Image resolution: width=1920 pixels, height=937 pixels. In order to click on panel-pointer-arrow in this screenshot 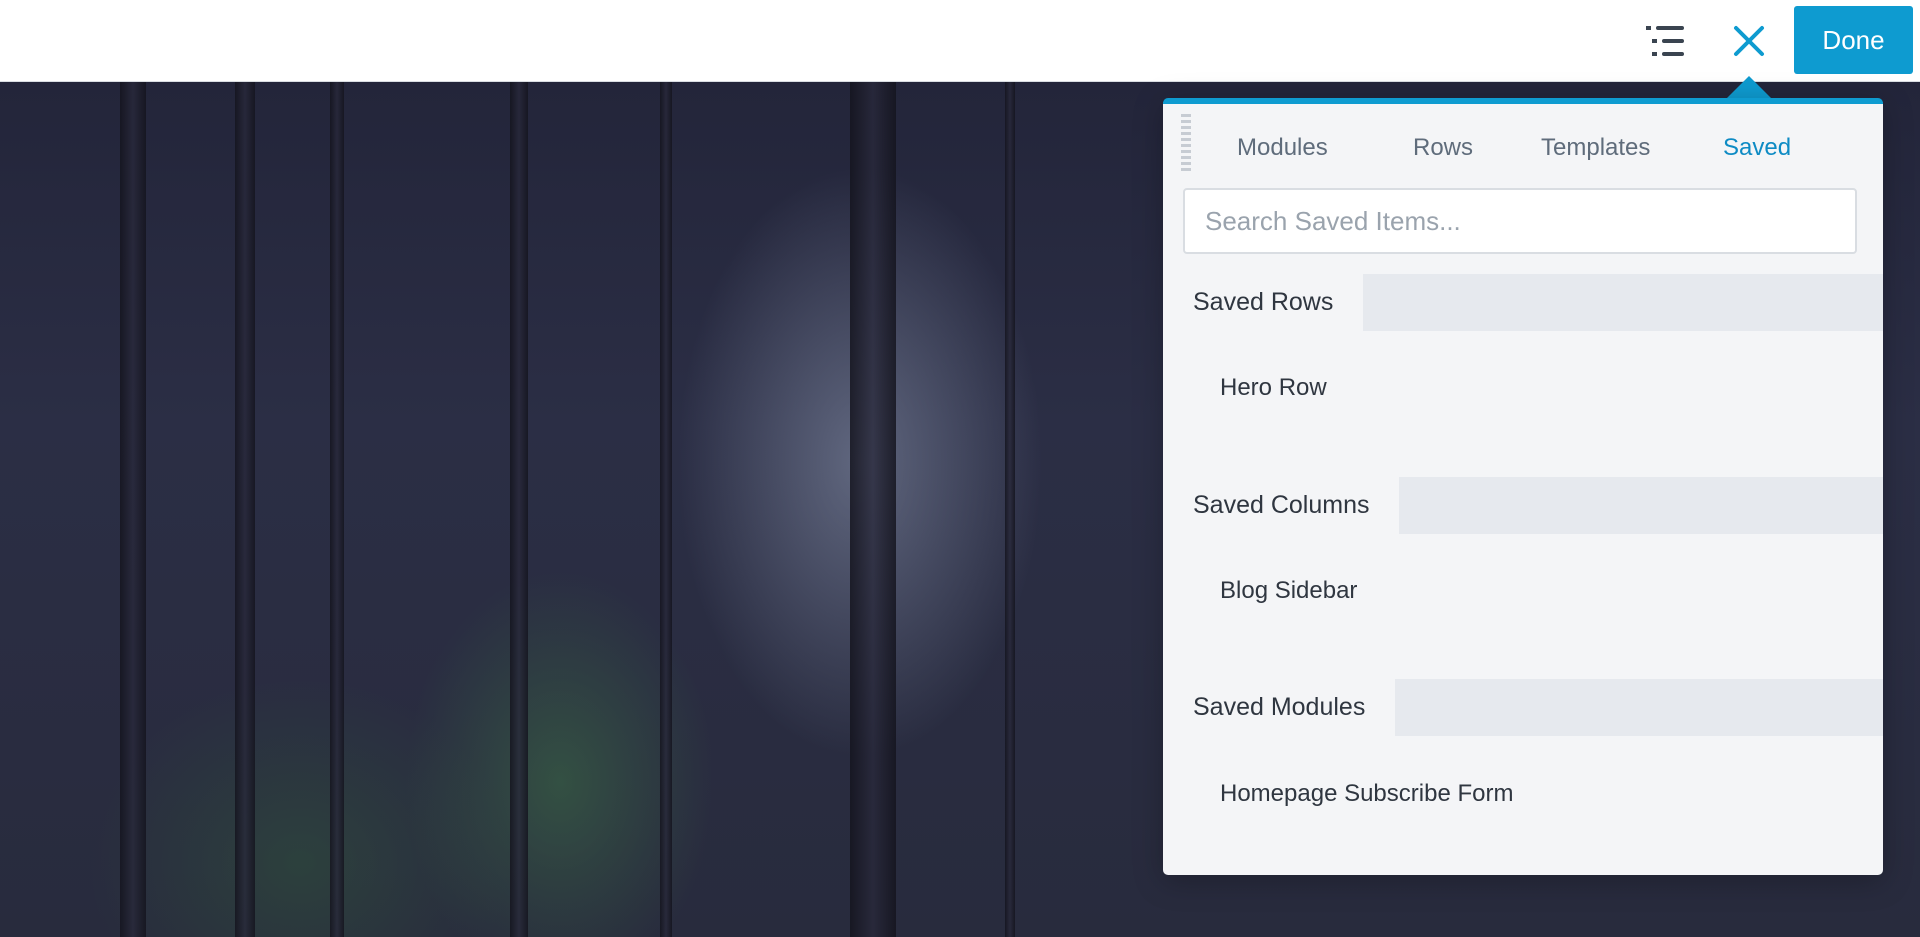, I will do `click(1749, 87)`.